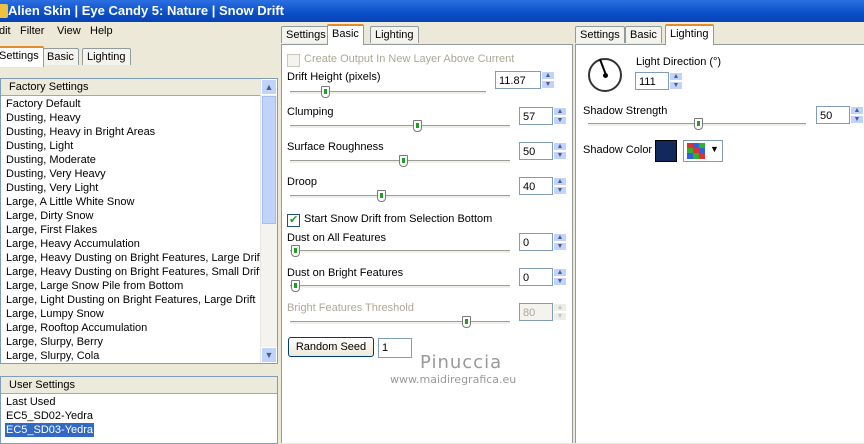 The width and height of the screenshot is (864, 444). What do you see at coordinates (295, 286) in the screenshot?
I see `dust-bright-slider-handle` at bounding box center [295, 286].